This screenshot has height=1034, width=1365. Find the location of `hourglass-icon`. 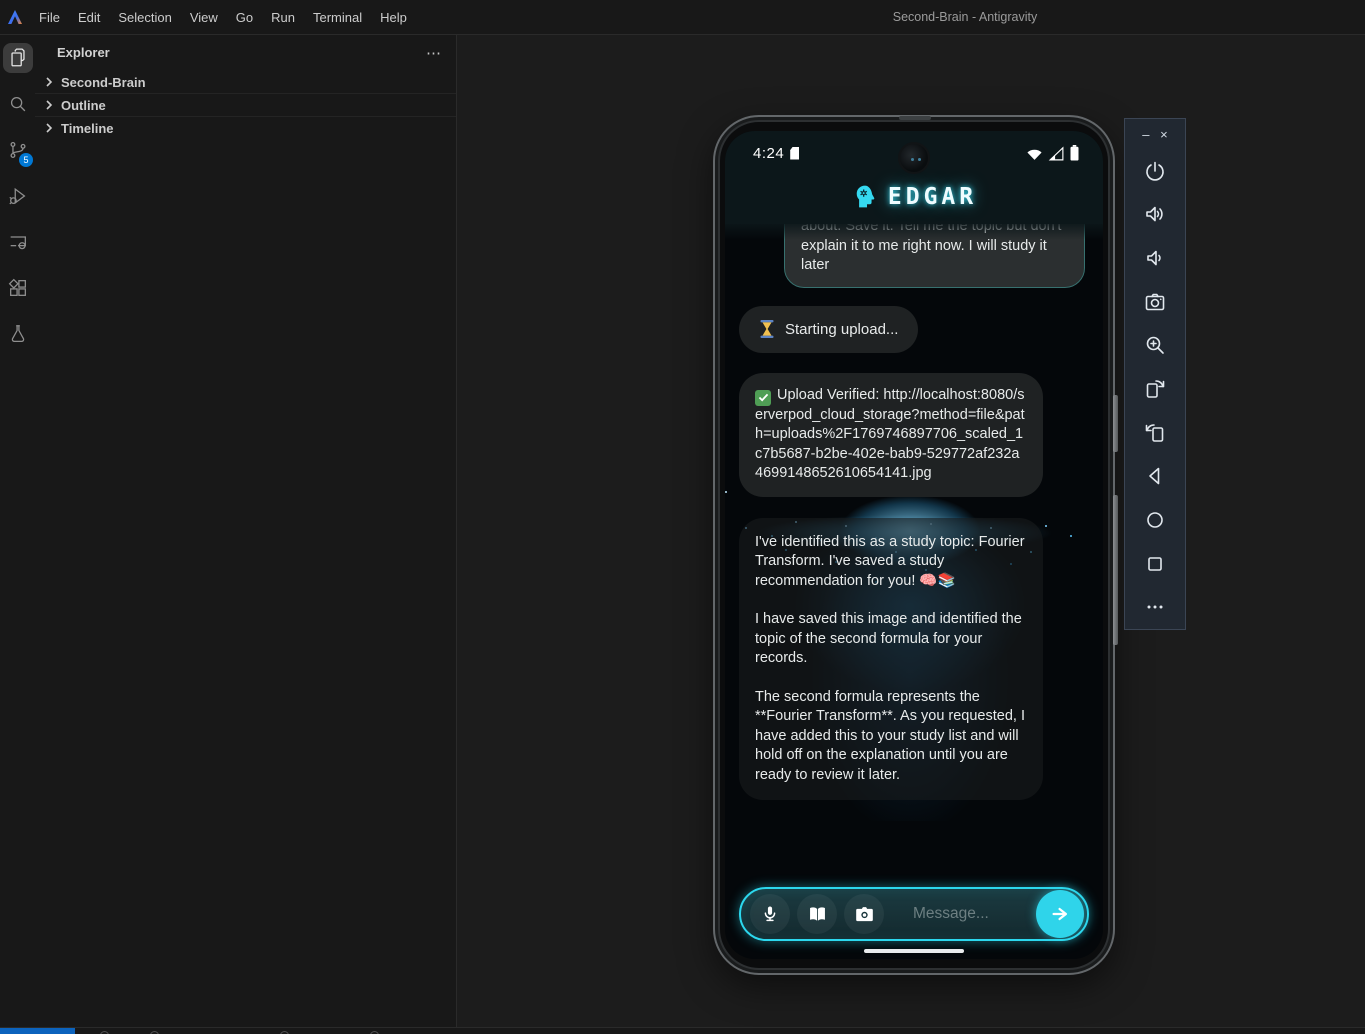

hourglass-icon is located at coordinates (767, 329).